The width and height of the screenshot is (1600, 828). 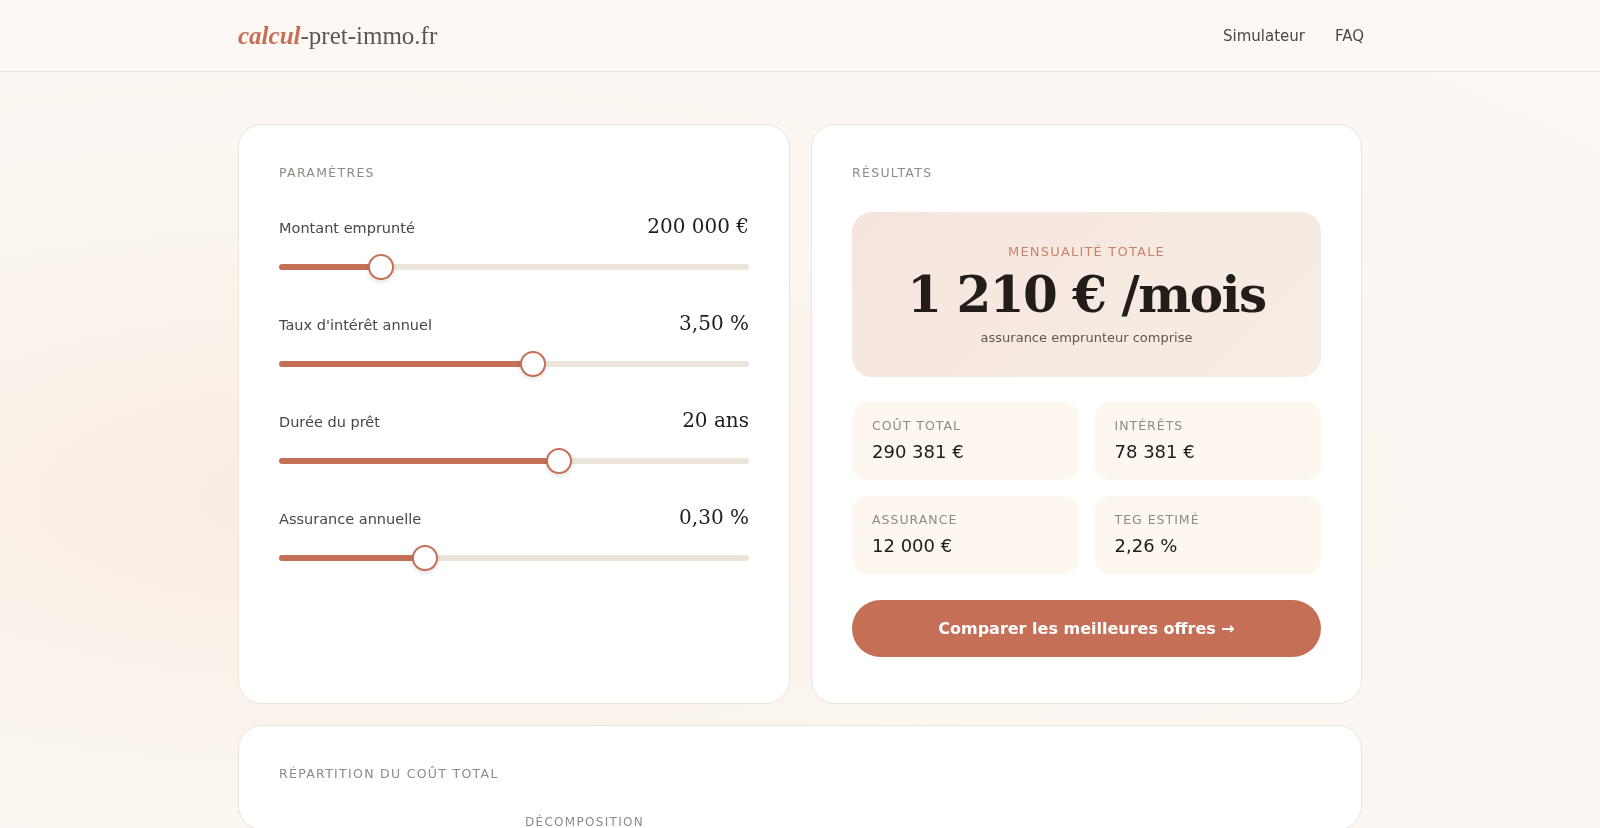 What do you see at coordinates (1086, 294) in the screenshot?
I see `monthly-amount: 1 210 € /mois` at bounding box center [1086, 294].